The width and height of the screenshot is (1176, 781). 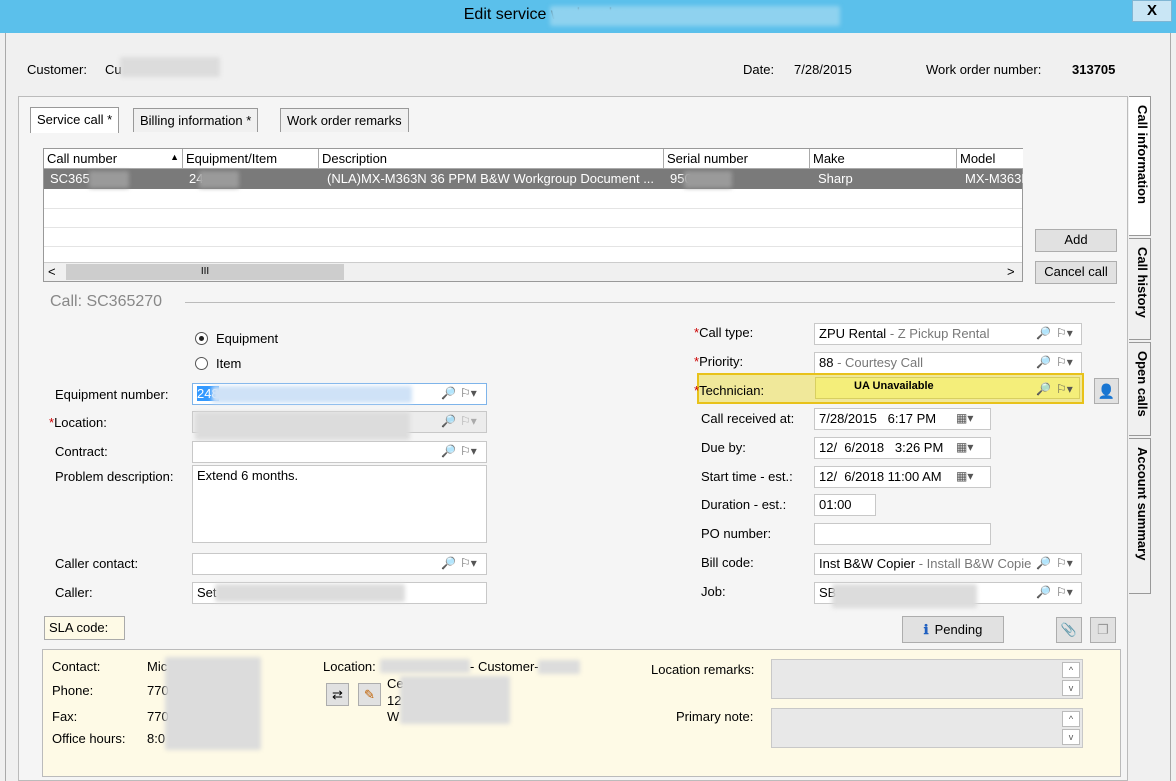 What do you see at coordinates (723, 447) in the screenshot?
I see `due-by-label: Due by:` at bounding box center [723, 447].